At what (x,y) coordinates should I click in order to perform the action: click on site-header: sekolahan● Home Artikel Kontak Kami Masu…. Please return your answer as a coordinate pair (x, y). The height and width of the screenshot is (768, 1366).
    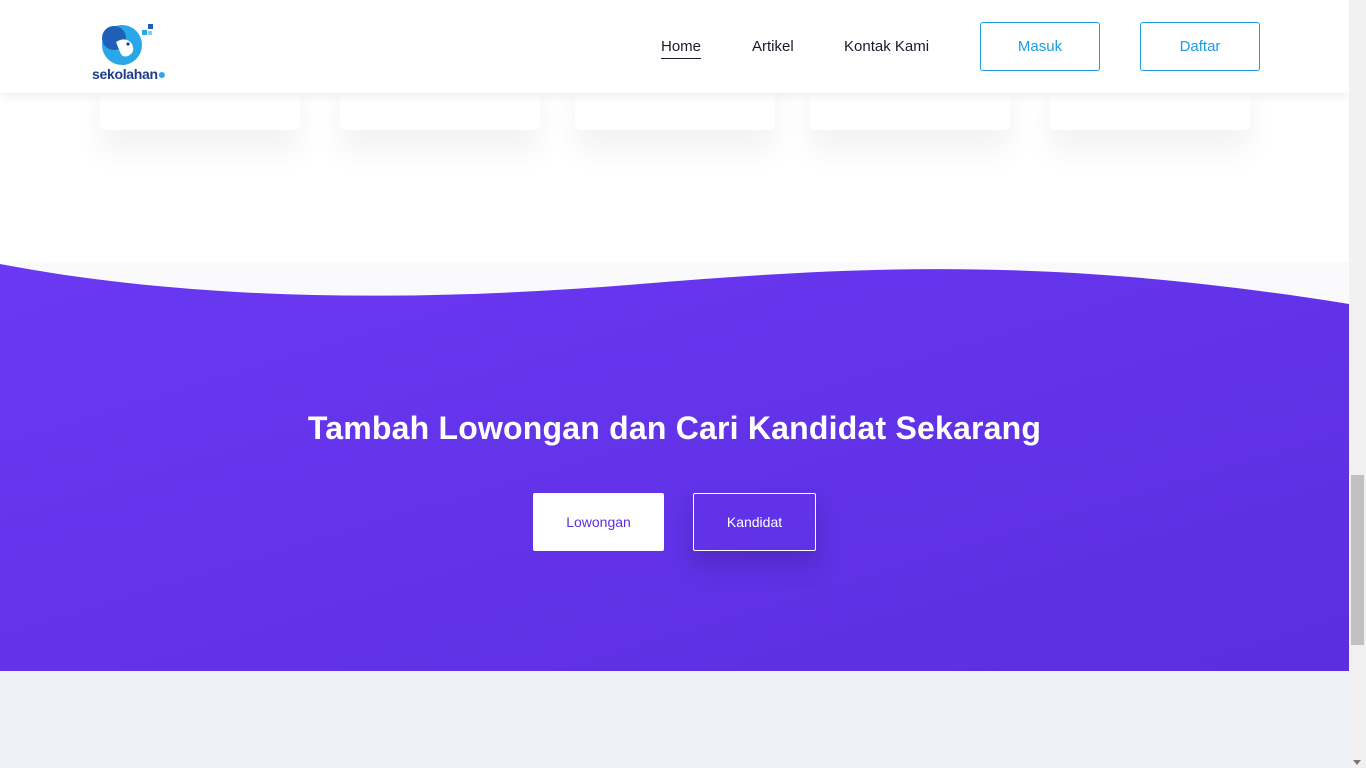
    Looking at the image, I should click on (674, 46).